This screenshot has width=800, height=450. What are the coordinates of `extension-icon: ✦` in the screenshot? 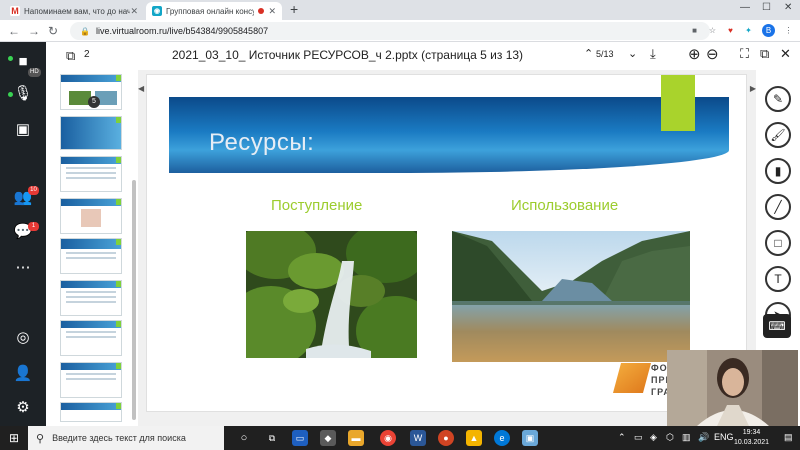 It's located at (748, 30).